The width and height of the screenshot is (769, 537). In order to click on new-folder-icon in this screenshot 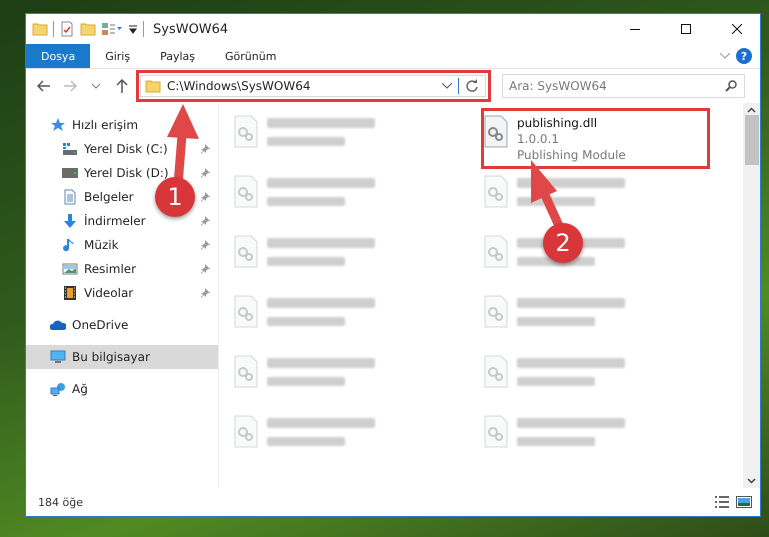, I will do `click(88, 29)`.